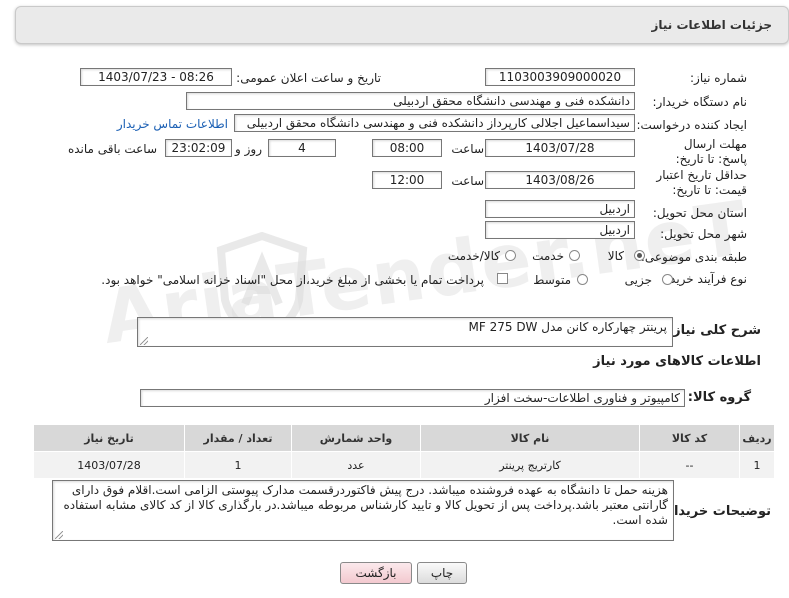  Describe the element at coordinates (356, 438) in the screenshot. I see `col-unit: واحد شمارش` at that location.